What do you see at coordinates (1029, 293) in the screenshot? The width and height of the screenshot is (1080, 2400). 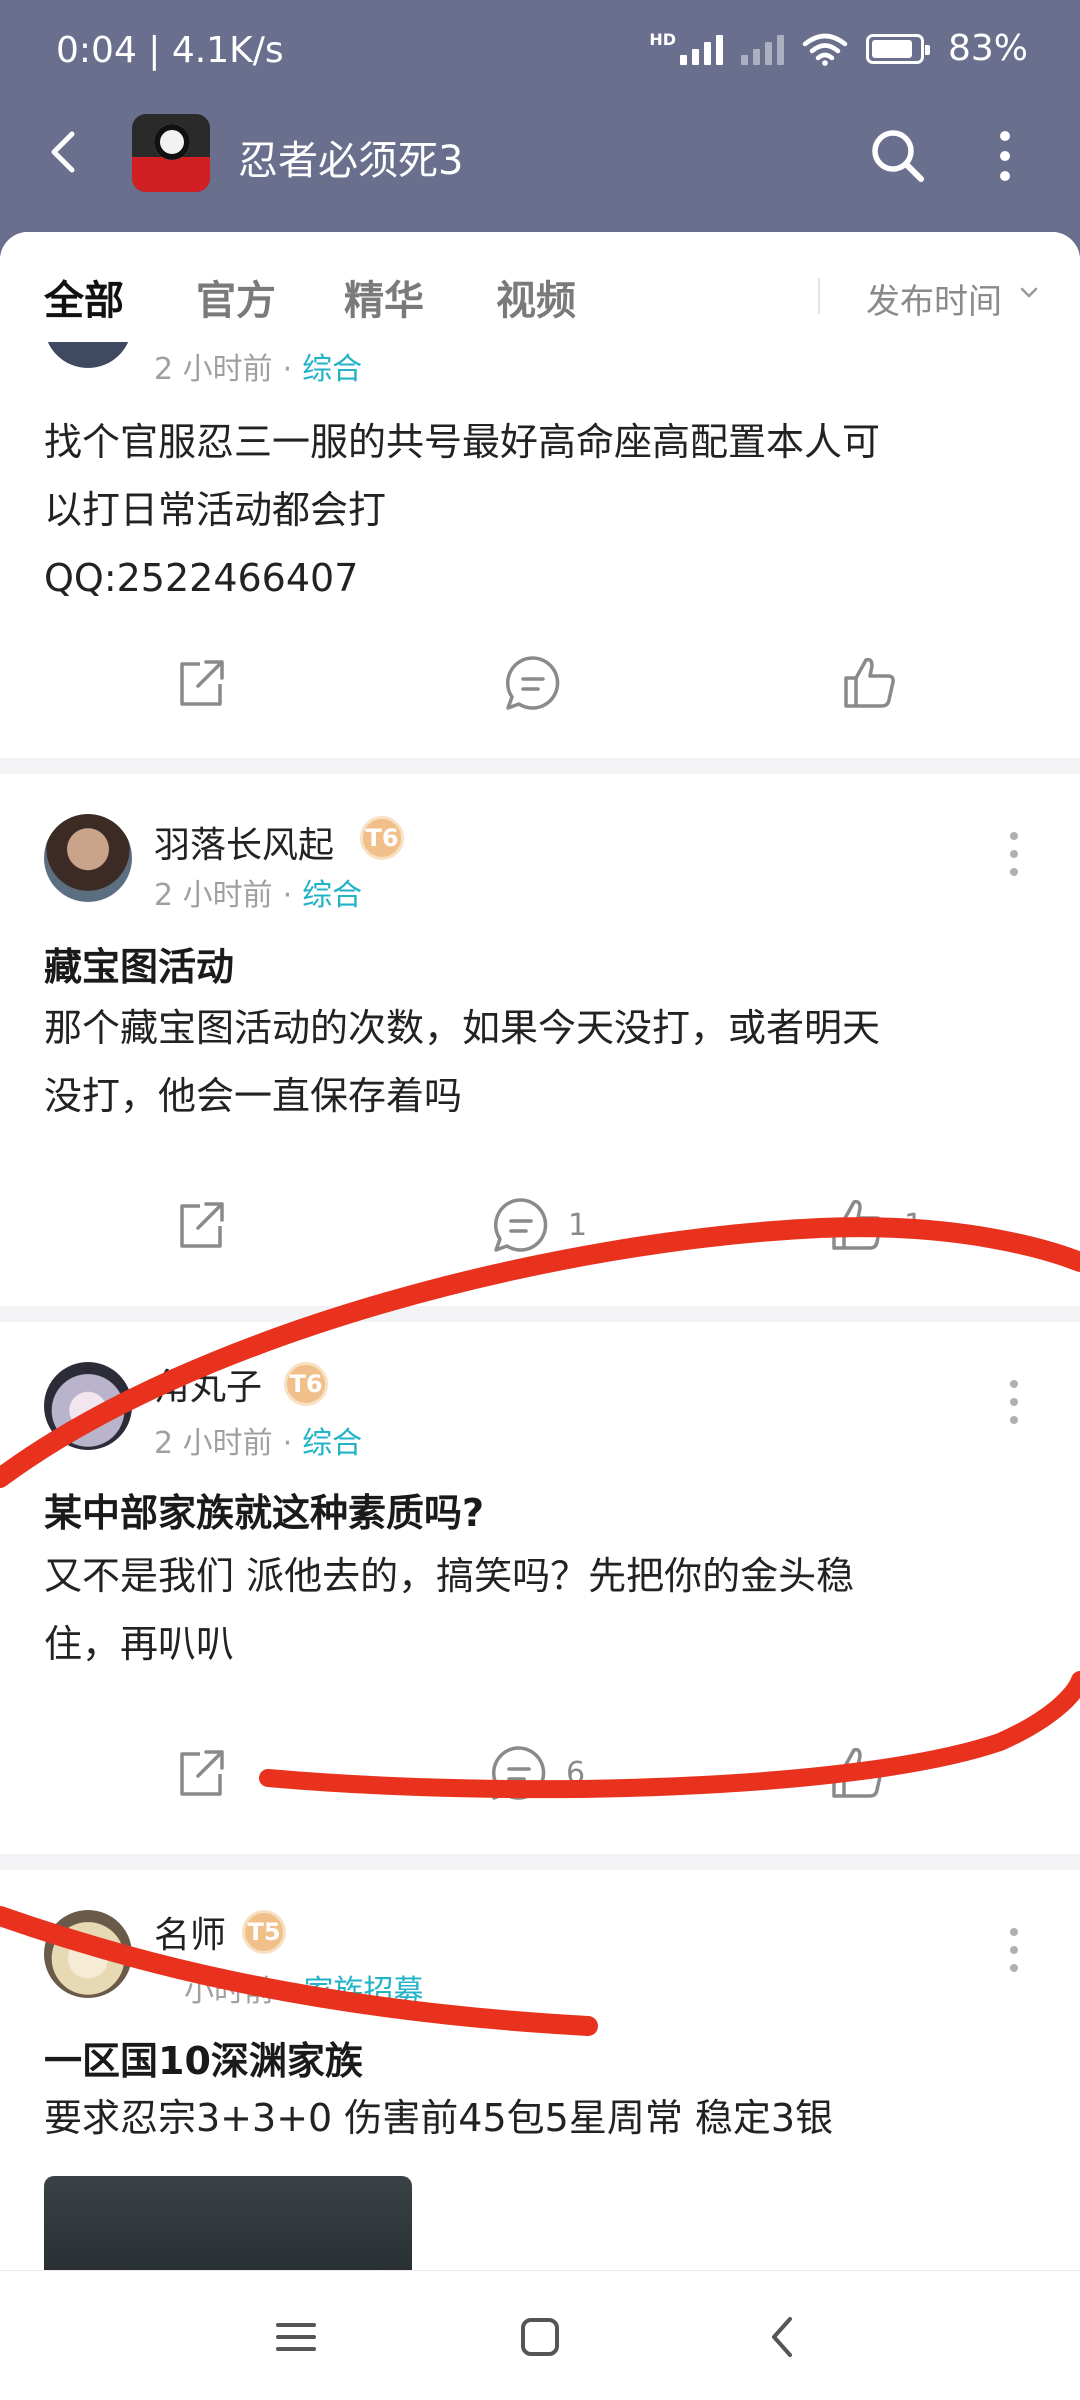 I see `chevron-down-icon` at bounding box center [1029, 293].